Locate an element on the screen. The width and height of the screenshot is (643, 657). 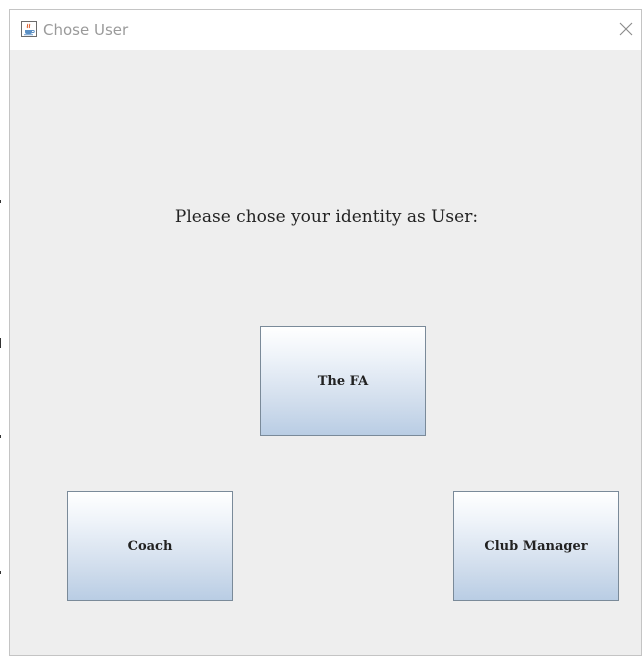
the-fa-button-label: The FA is located at coordinates (343, 381).